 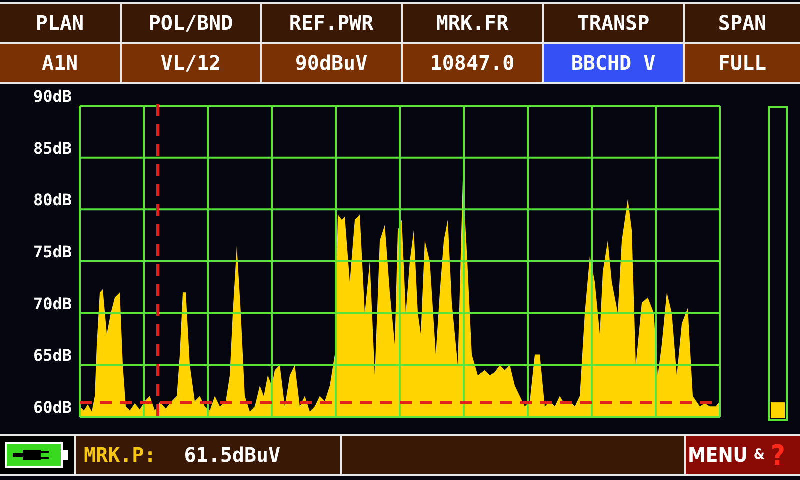 What do you see at coordinates (743, 455) in the screenshot?
I see `menu-button: MENU & ?` at bounding box center [743, 455].